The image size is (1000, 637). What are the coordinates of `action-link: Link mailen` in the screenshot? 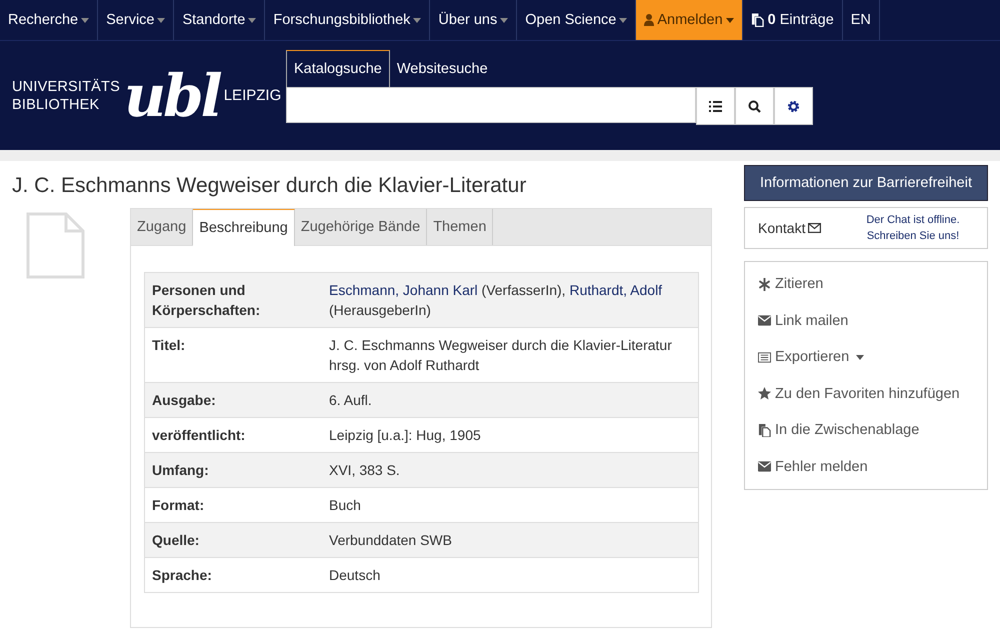 It's located at (803, 320).